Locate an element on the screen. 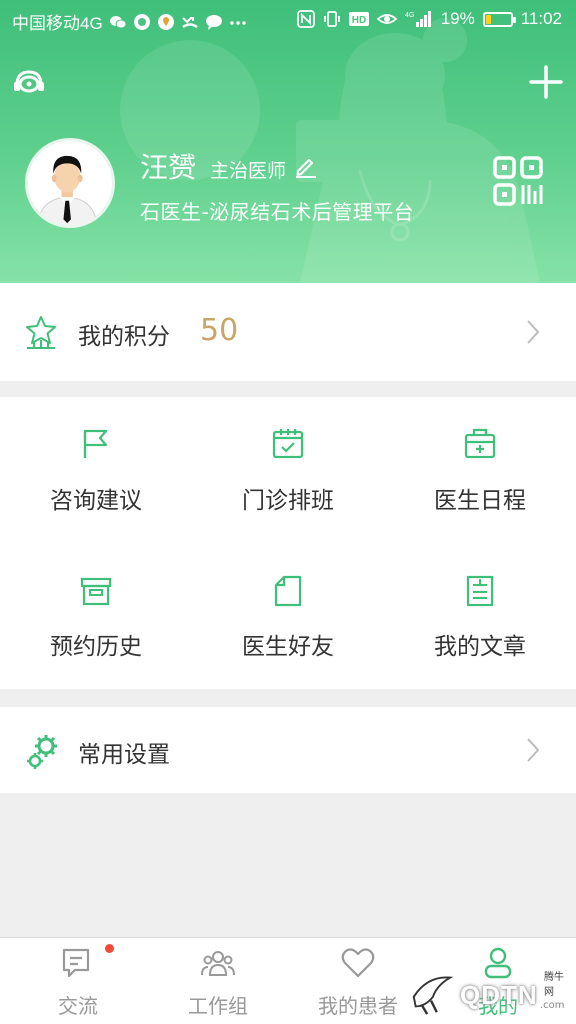 This screenshot has height=1024, width=576. battery-icon is located at coordinates (499, 19).